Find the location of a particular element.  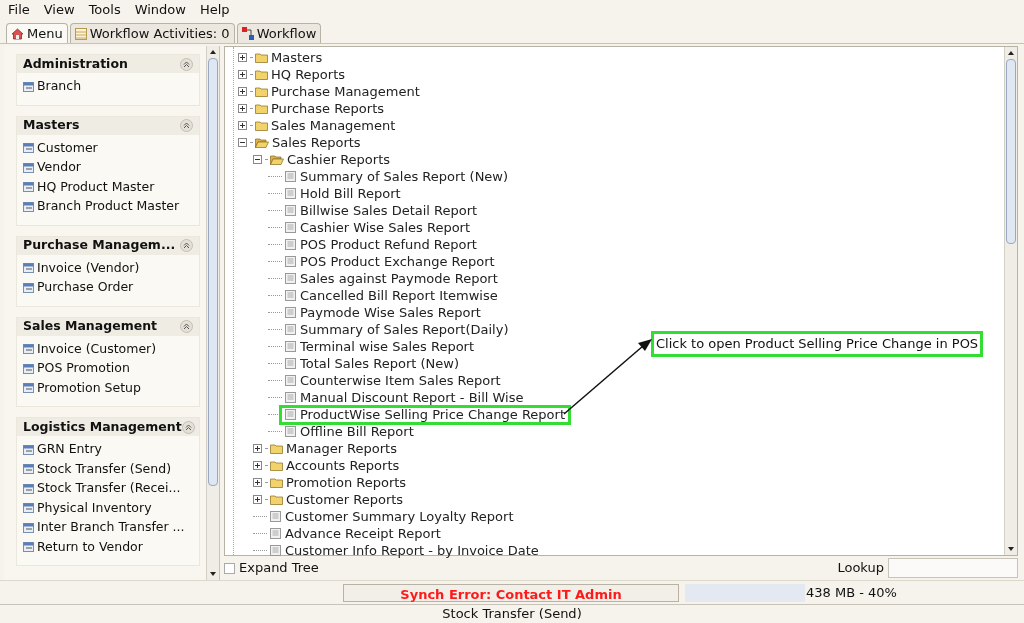

sidebar-link: Invoice (Vendor) is located at coordinates (108, 268).